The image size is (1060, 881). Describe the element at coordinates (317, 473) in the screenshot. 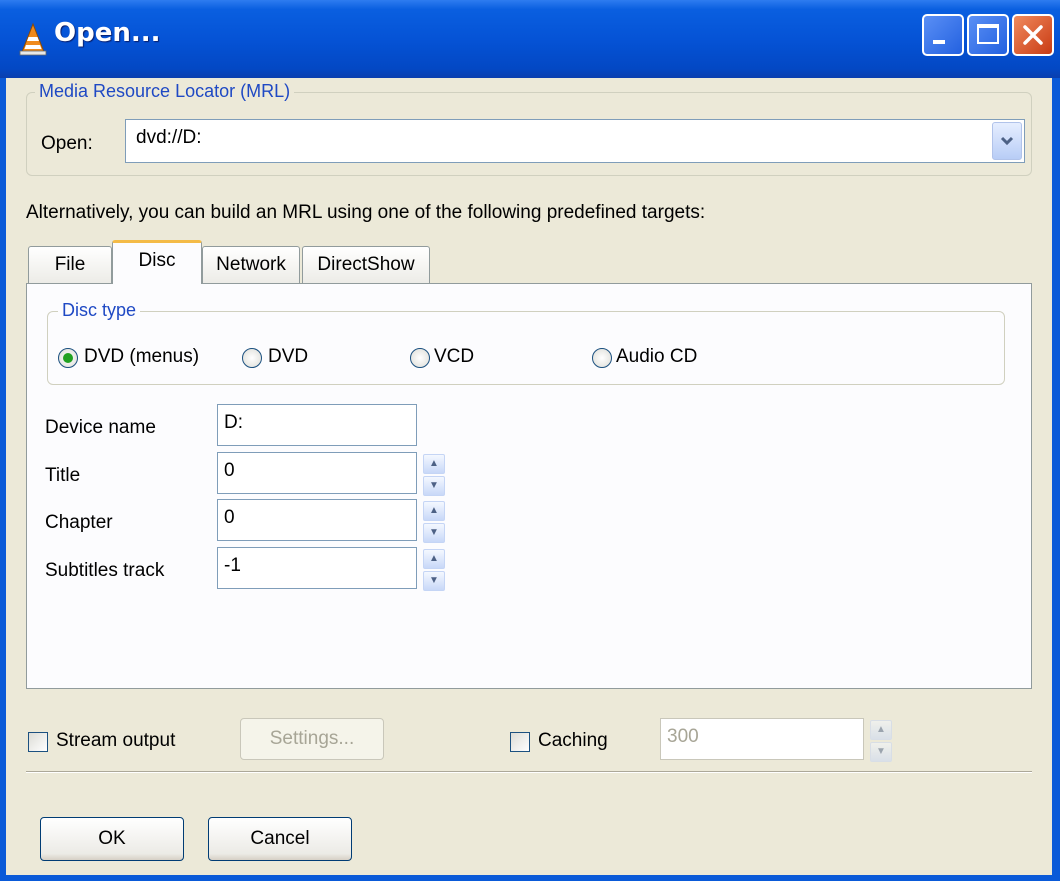

I see `title-input: 0` at that location.